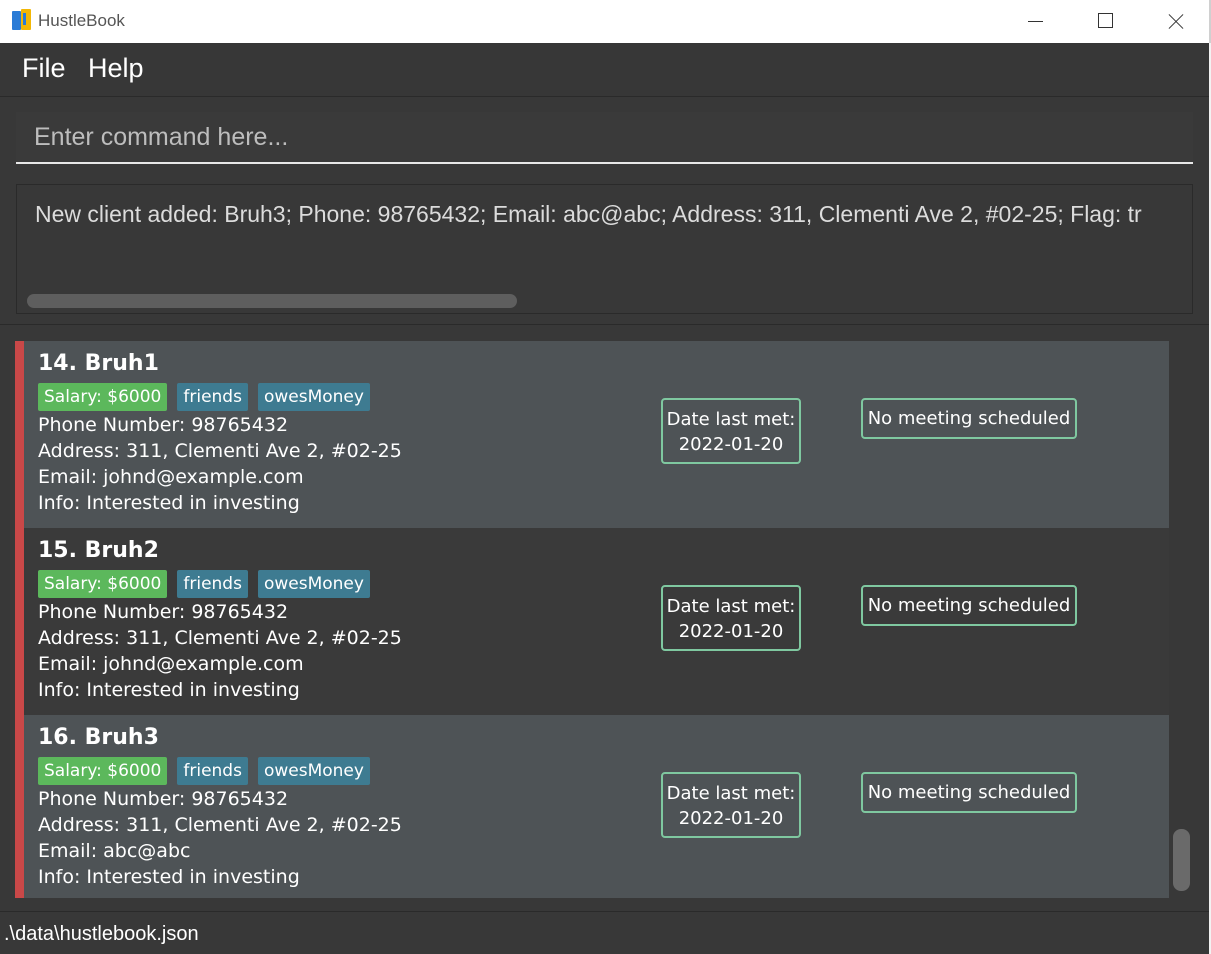 This screenshot has width=1211, height=954. Describe the element at coordinates (98, 737) in the screenshot. I see `client-name: 16. Bruh3` at that location.